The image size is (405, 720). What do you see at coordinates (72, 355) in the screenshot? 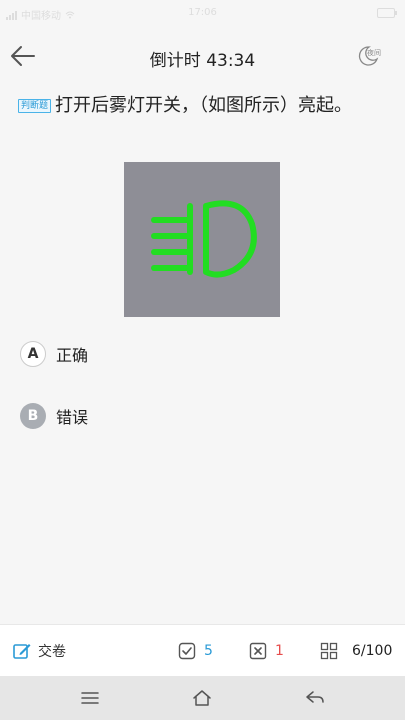
I see `option-a-label: 正确` at bounding box center [72, 355].